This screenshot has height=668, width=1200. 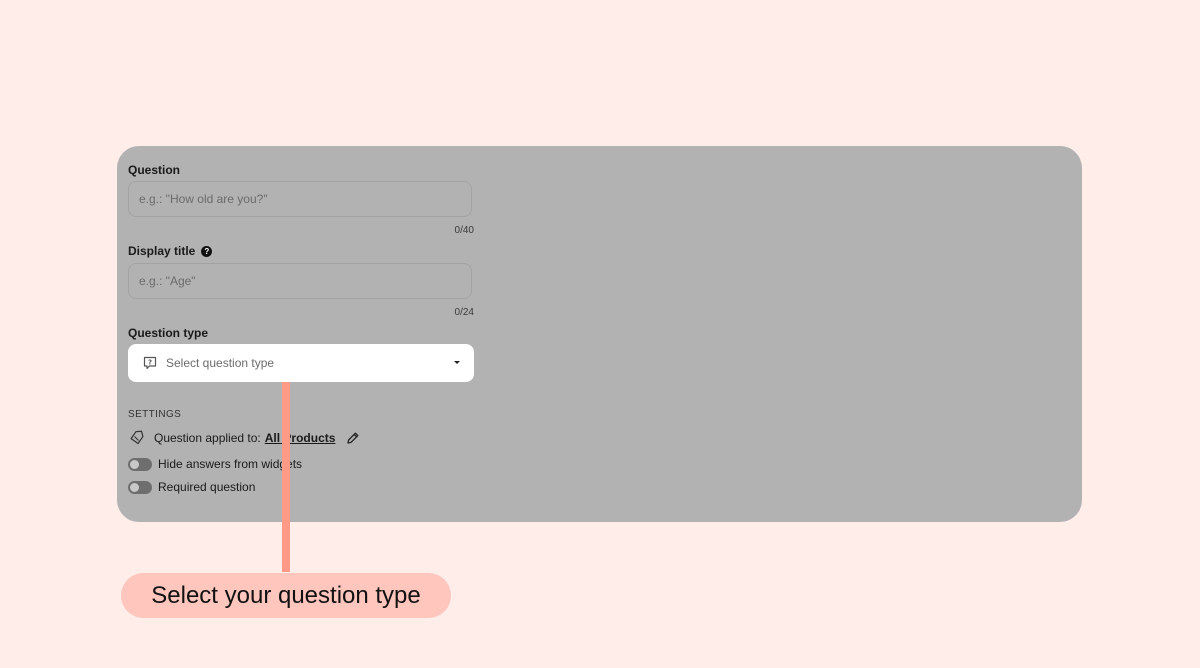 I want to click on hide-answers-row: Hide answers from widgets, so click(x=215, y=464).